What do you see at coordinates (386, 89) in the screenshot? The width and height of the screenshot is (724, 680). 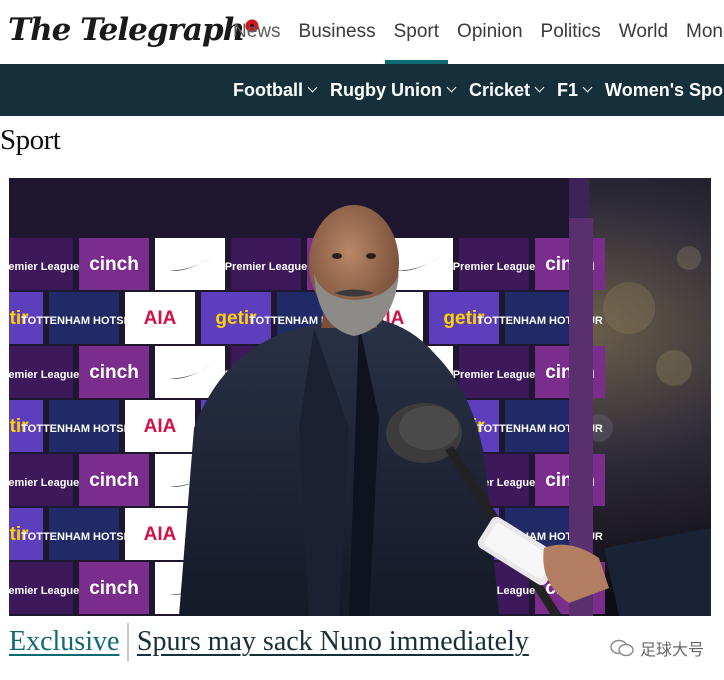 I see `subnav-label: Rugby Union` at bounding box center [386, 89].